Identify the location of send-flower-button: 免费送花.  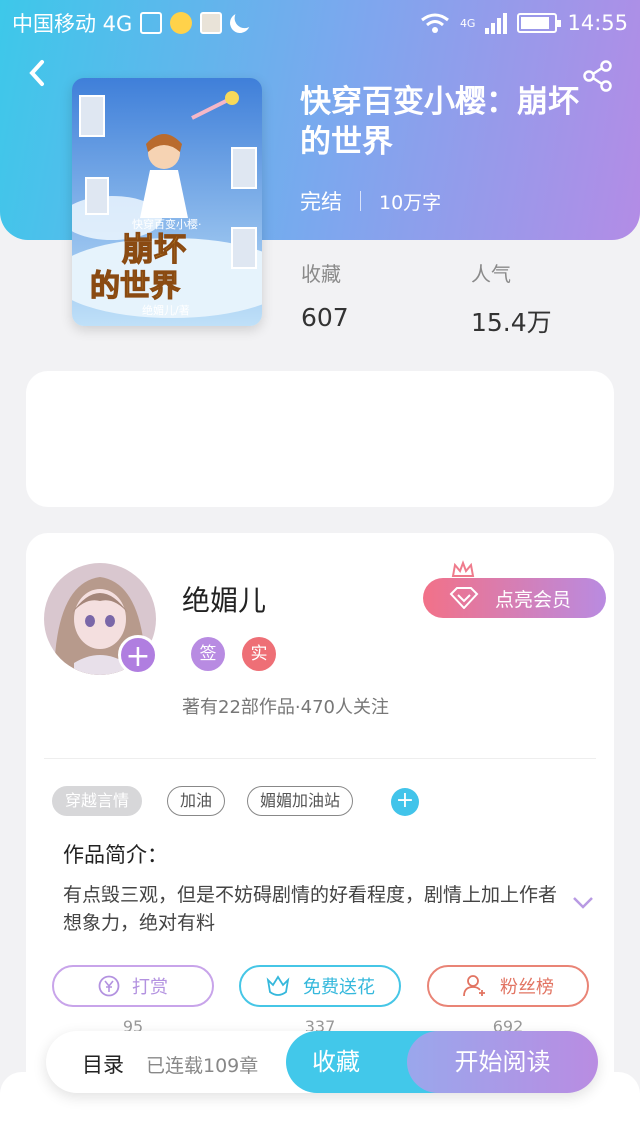
(320, 986).